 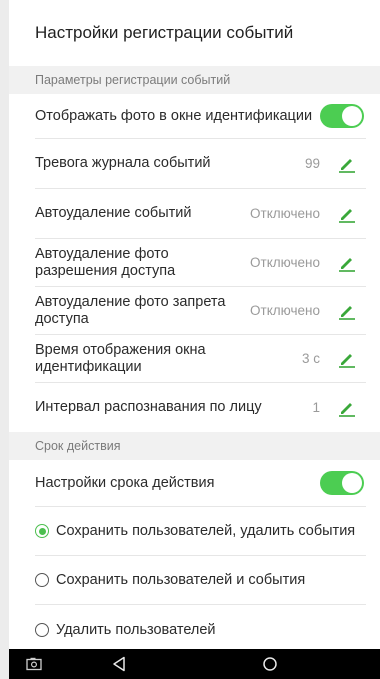 What do you see at coordinates (312, 163) in the screenshot?
I see `log-alarm-value: 99` at bounding box center [312, 163].